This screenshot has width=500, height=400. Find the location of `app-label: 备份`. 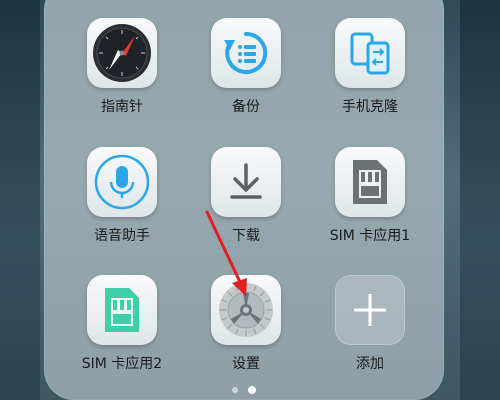

app-label: 备份 is located at coordinates (246, 107).